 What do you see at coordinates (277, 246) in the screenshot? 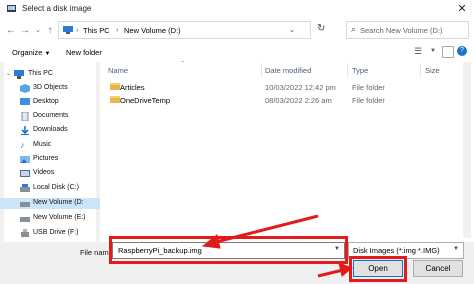
I see `annotation-arrows` at bounding box center [277, 246].